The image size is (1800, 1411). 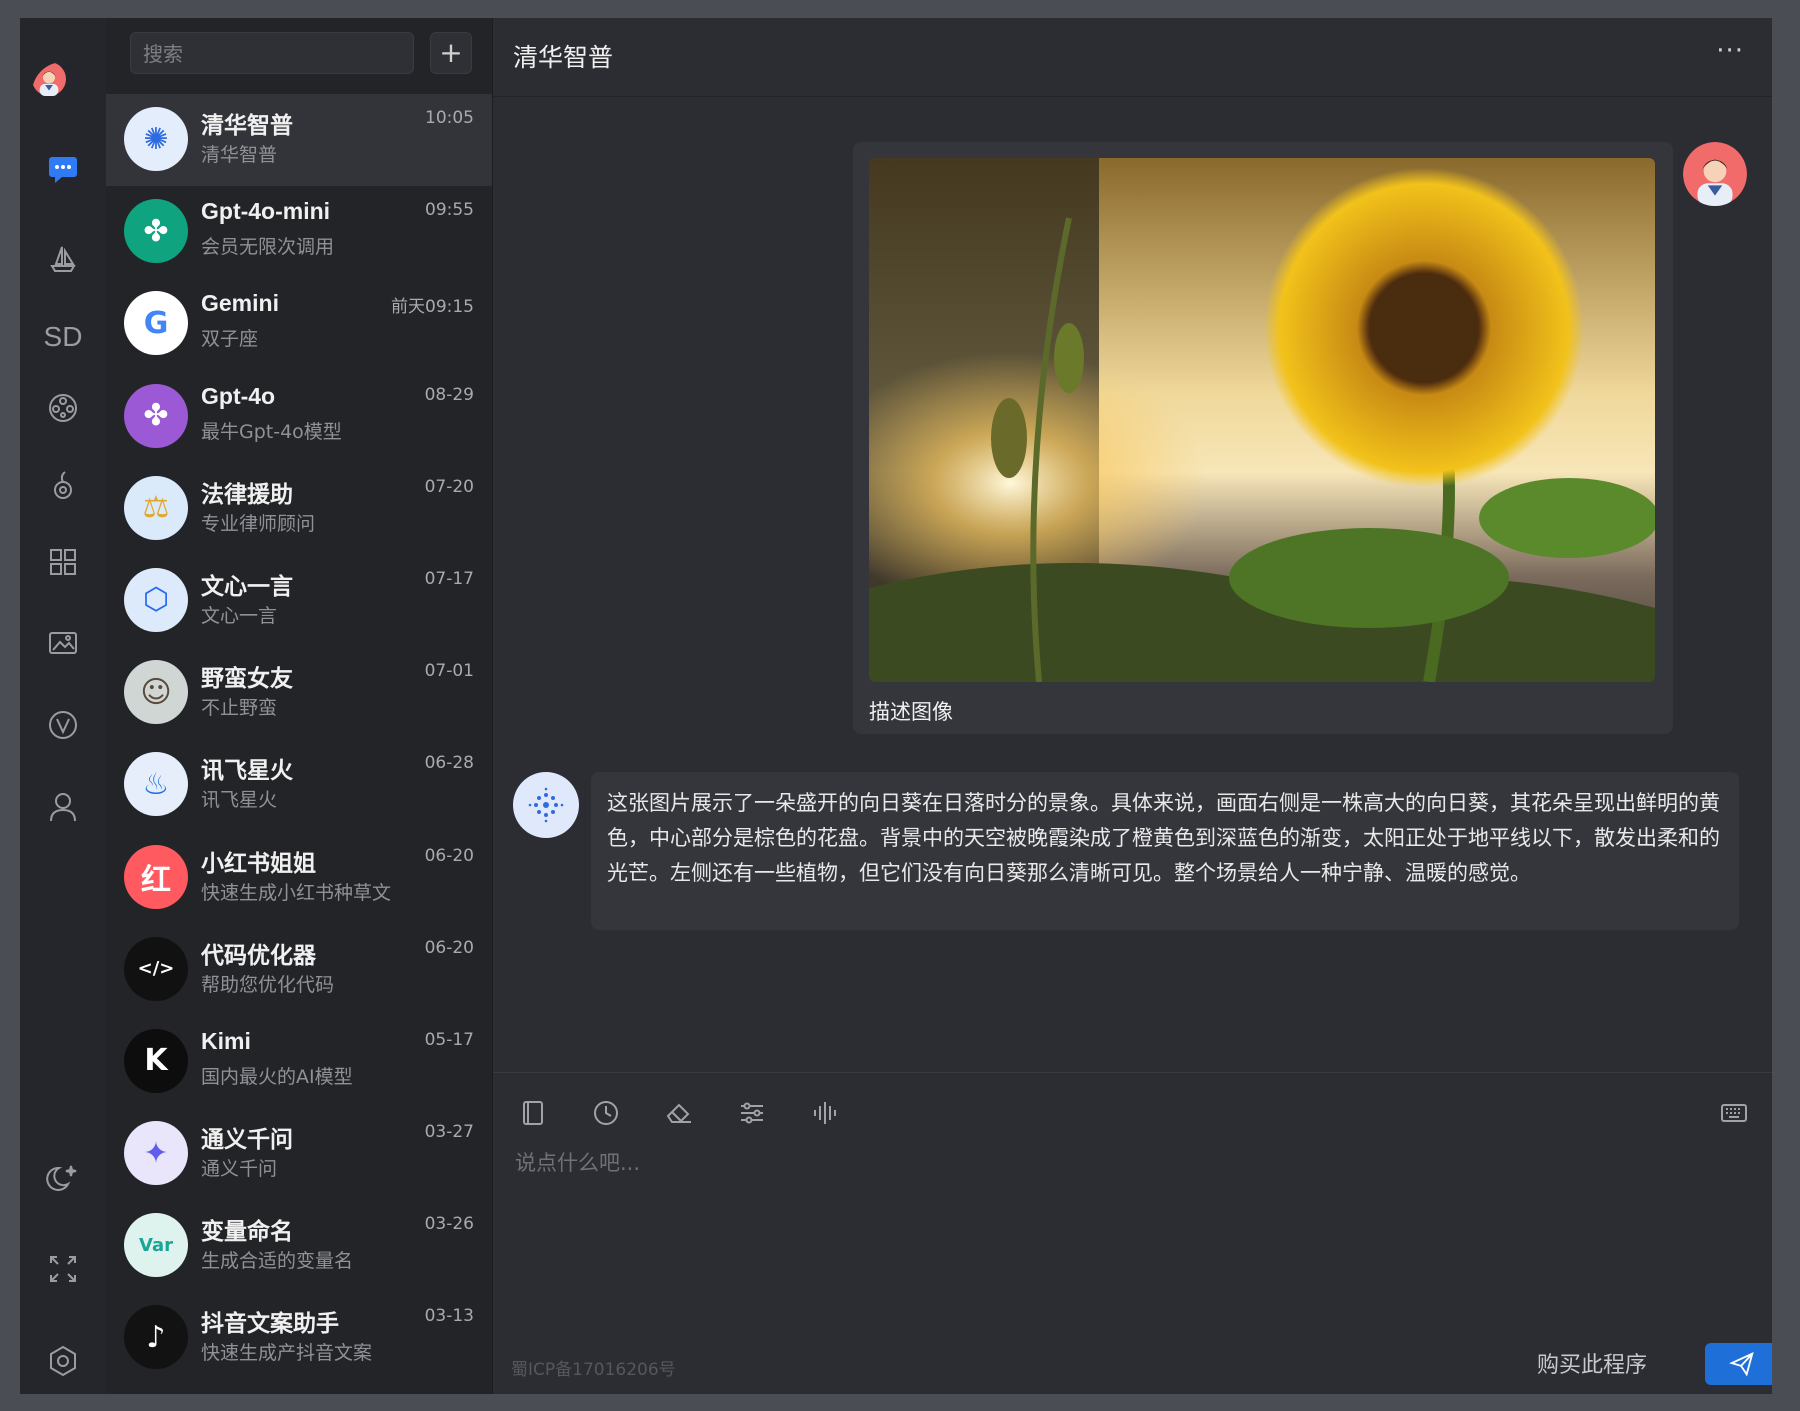 I want to click on bot-avatar-icon, so click(x=546, y=805).